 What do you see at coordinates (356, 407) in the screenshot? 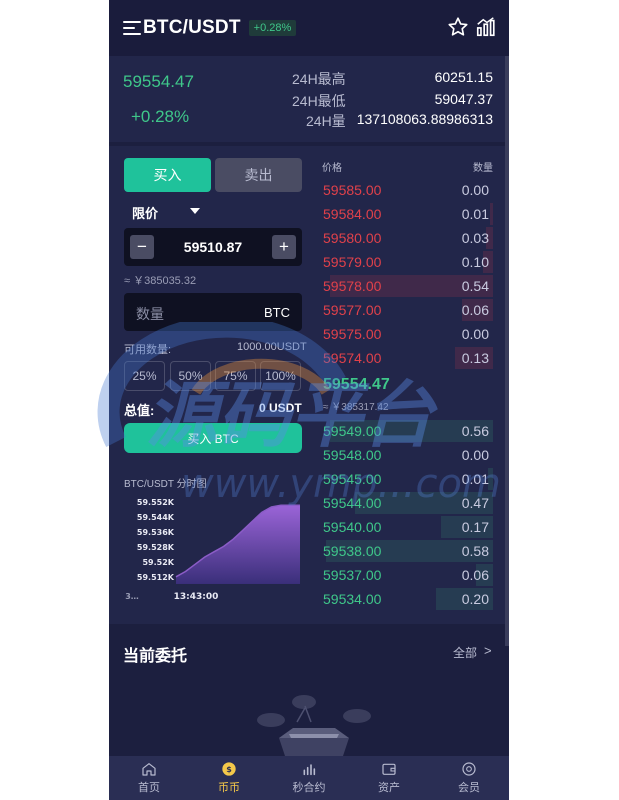
I see `mid-price-cny: ≈ ￥385317.42` at bounding box center [356, 407].